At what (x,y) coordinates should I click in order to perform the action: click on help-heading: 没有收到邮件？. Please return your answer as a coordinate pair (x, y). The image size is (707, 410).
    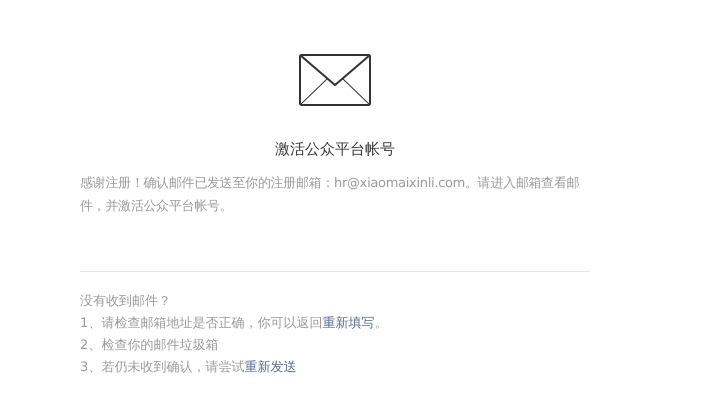
    Looking at the image, I should click on (126, 302).